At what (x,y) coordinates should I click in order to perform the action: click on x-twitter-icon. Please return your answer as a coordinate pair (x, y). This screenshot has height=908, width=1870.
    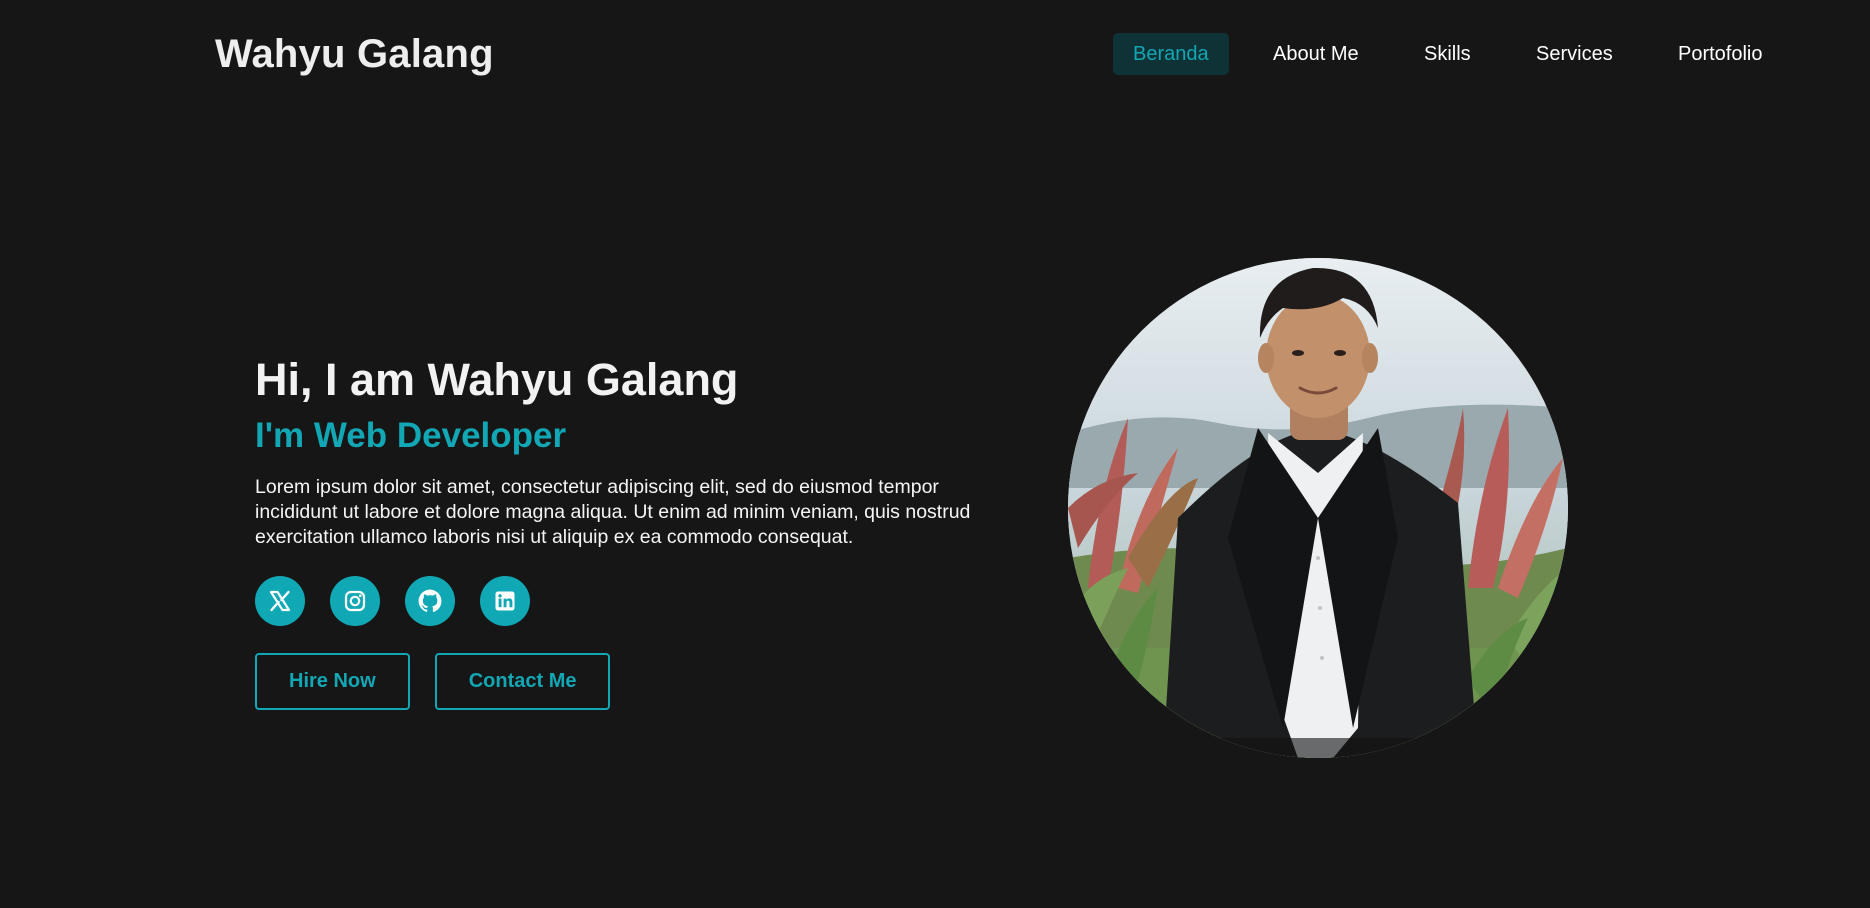
    Looking at the image, I should click on (280, 601).